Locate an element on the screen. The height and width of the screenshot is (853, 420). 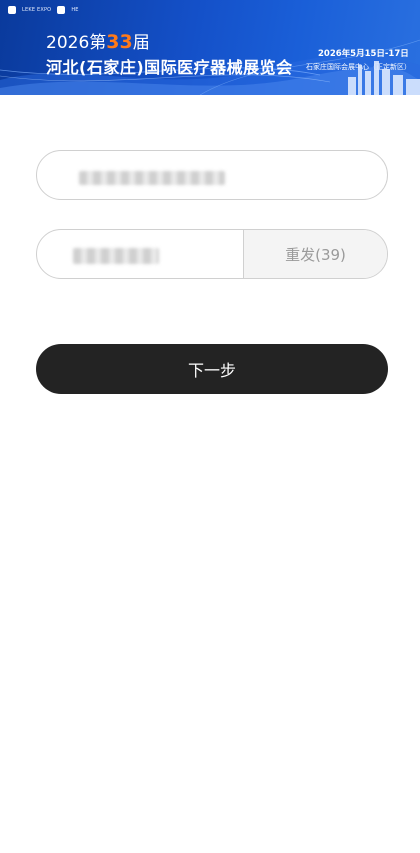
expo-logo-text: LEKE EXPO is located at coordinates (37, 10).